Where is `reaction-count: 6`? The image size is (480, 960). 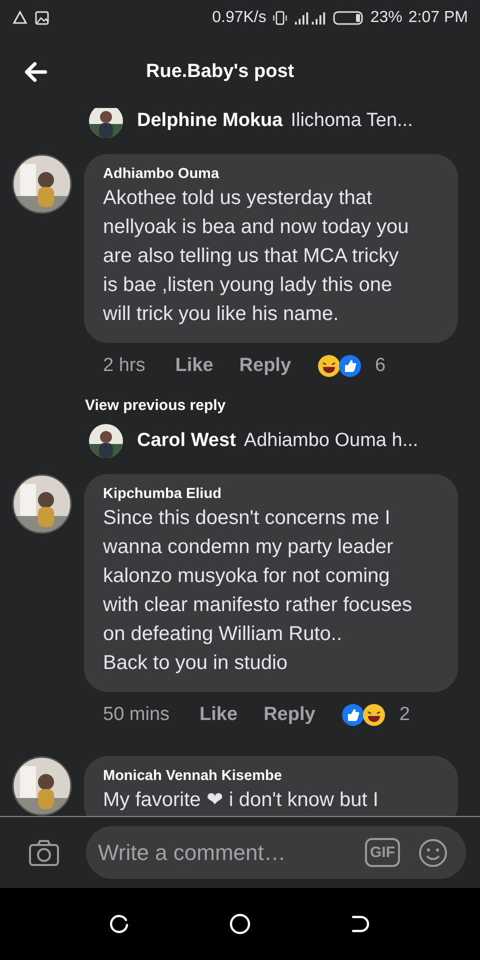 reaction-count: 6 is located at coordinates (380, 366).